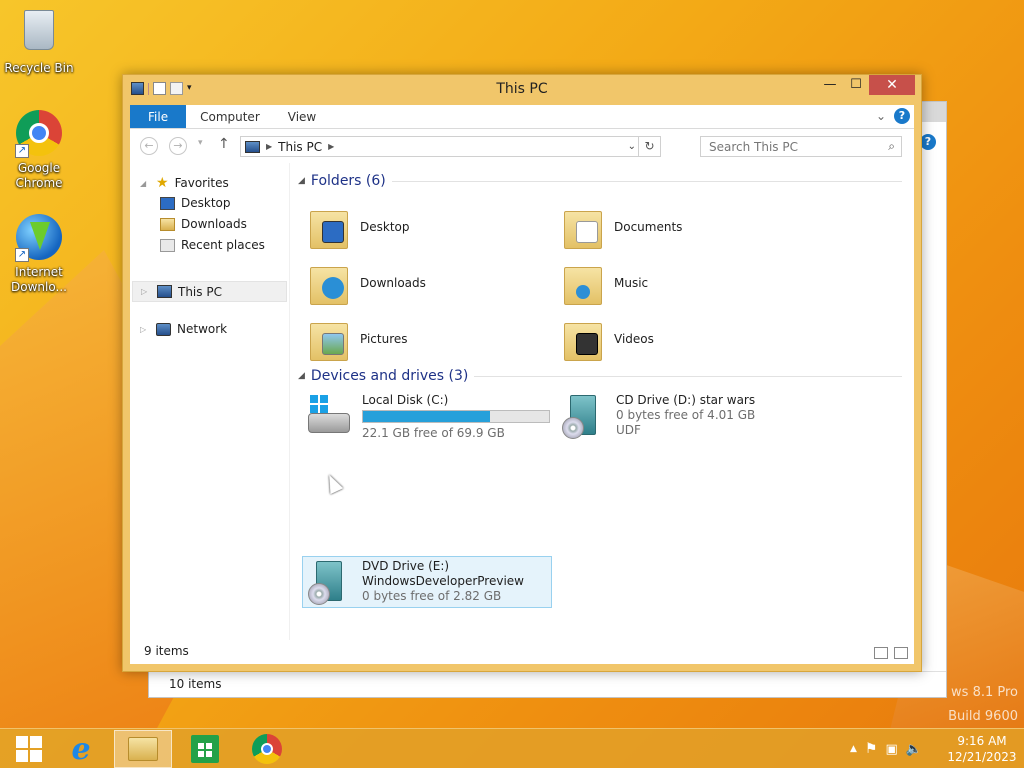 The height and width of the screenshot is (768, 1024). I want to click on back-button: ←, so click(149, 146).